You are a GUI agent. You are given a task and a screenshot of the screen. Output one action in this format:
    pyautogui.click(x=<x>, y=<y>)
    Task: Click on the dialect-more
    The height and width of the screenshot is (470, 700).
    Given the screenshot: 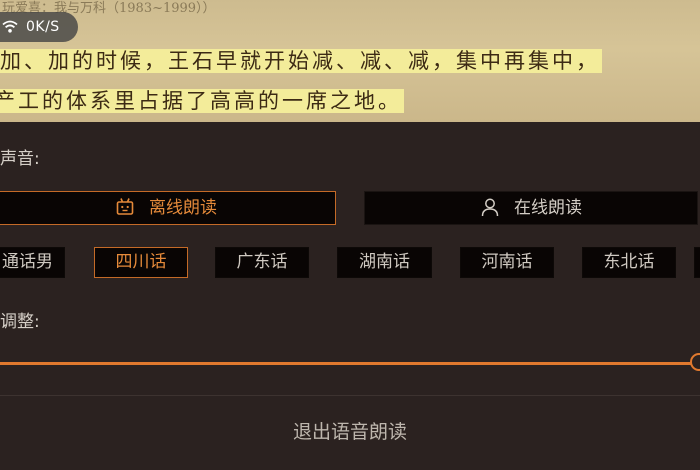 What is the action you would take?
    pyautogui.click(x=697, y=262)
    